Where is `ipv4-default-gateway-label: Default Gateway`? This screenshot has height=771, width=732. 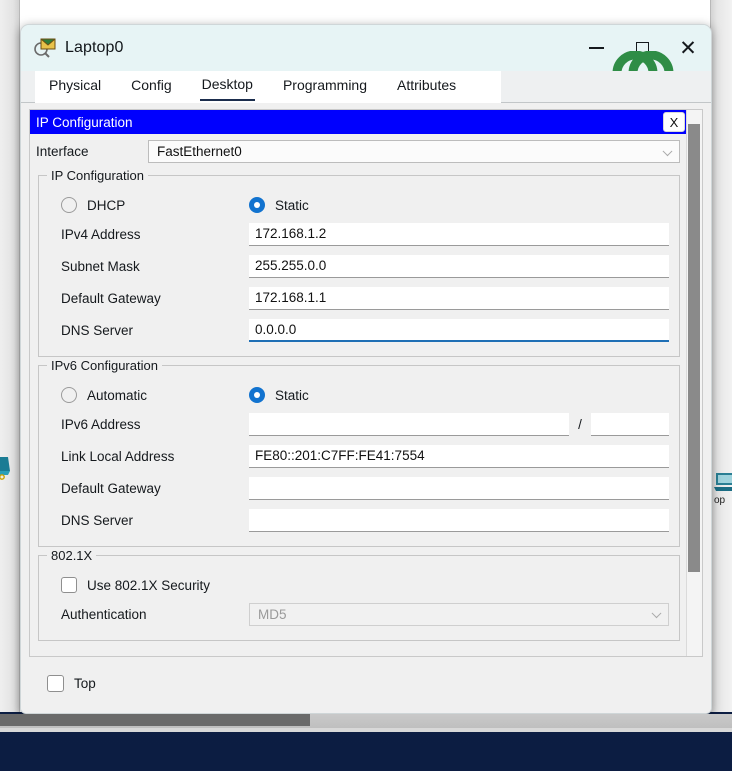 ipv4-default-gateway-label: Default Gateway is located at coordinates (111, 298).